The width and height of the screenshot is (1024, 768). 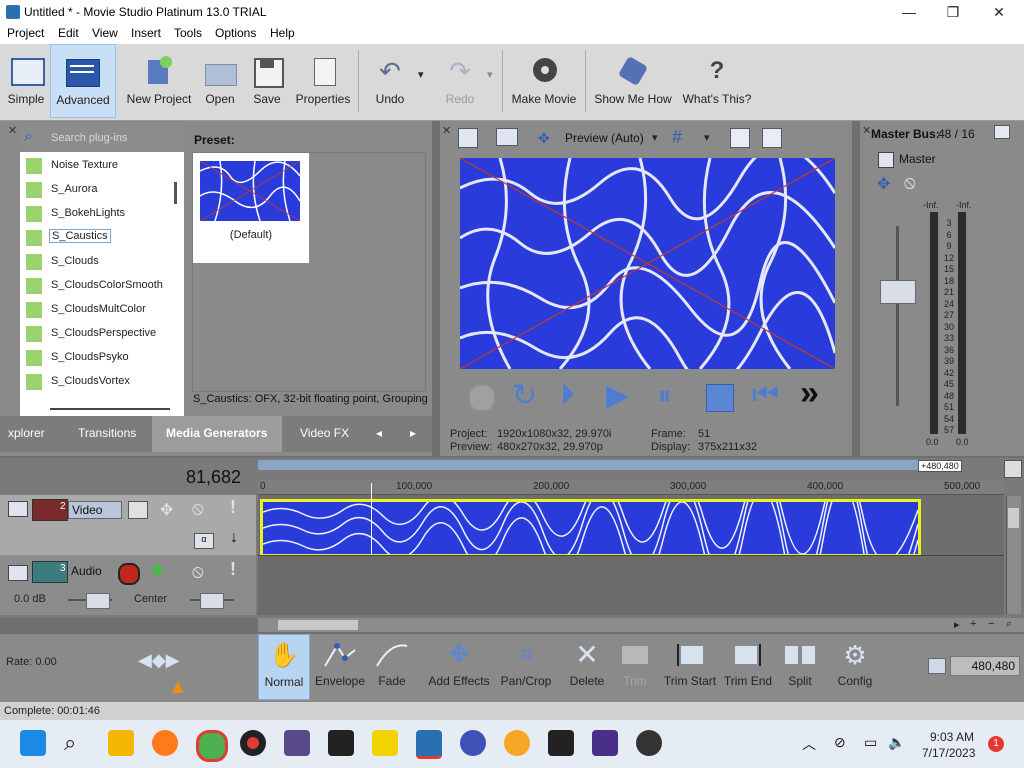 I want to click on audio-lane, so click(x=631, y=585).